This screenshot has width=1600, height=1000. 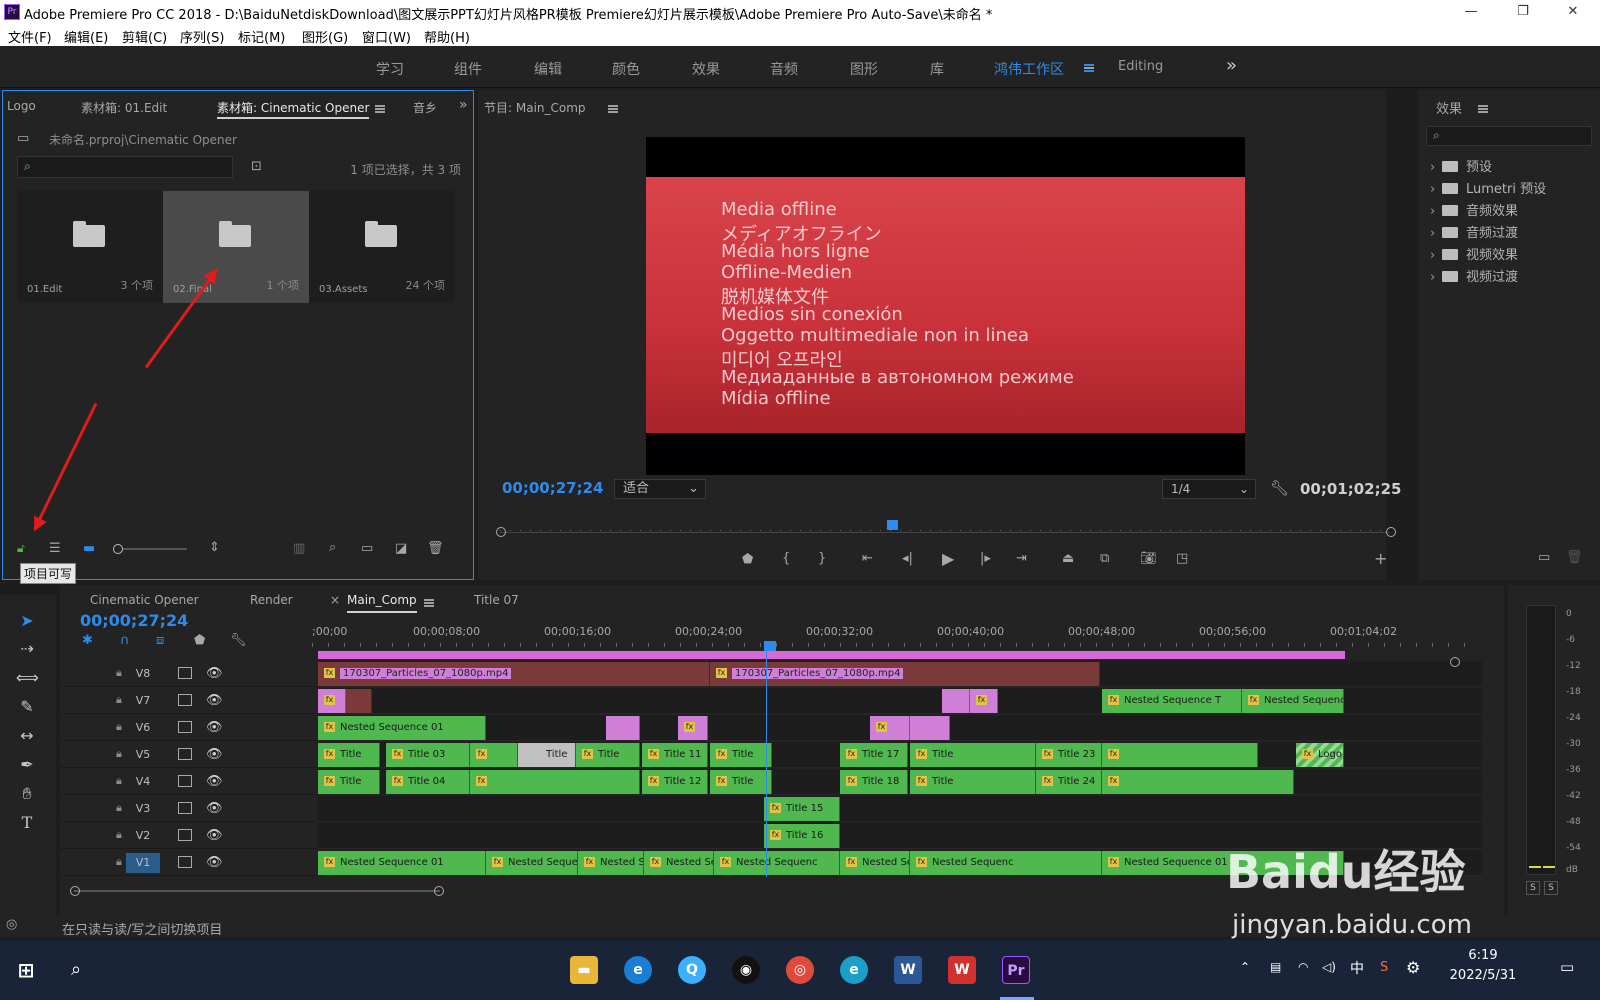 I want to click on effects-folder-video-transitions: › 视频过渡, so click(x=1474, y=276).